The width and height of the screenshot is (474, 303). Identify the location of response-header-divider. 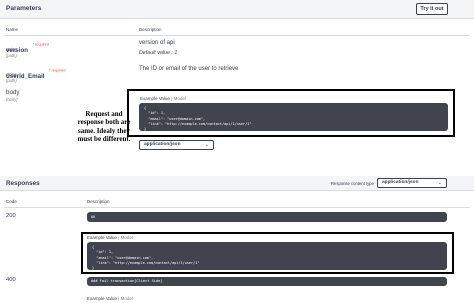
(237, 207).